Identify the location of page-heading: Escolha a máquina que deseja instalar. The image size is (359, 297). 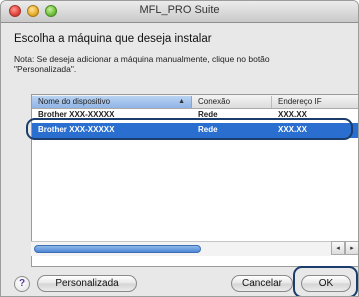
(113, 39).